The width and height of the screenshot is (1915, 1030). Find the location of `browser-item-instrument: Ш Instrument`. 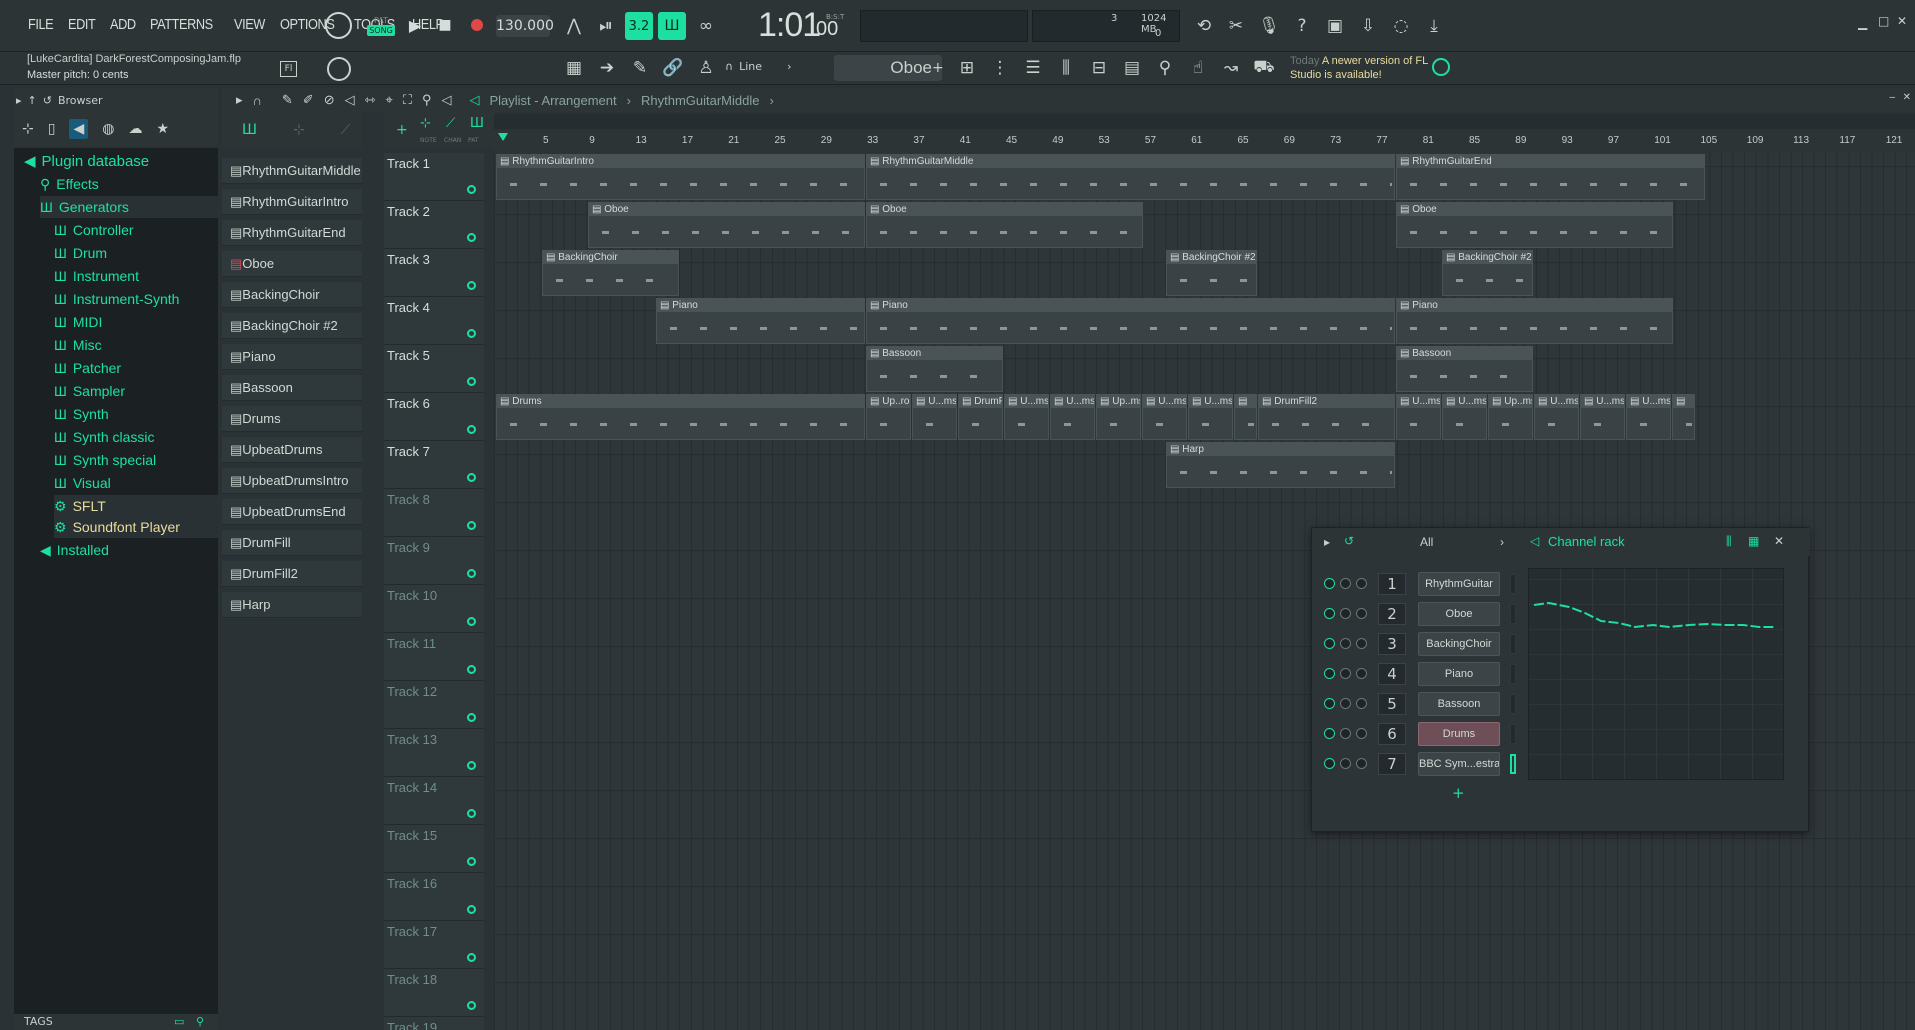

browser-item-instrument: Ш Instrument is located at coordinates (96, 276).